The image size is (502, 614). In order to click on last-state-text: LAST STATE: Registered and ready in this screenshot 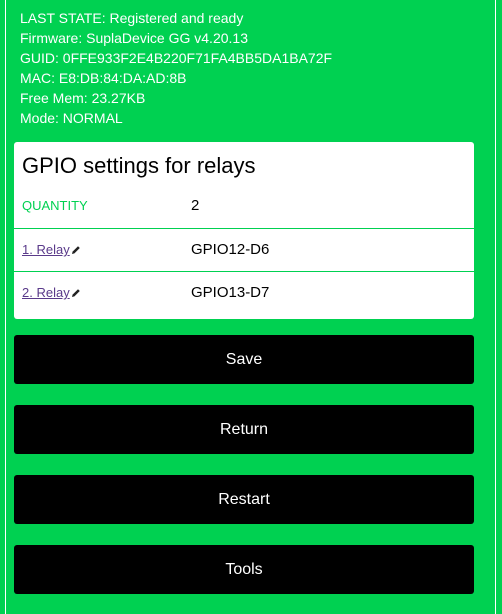, I will do `click(132, 18)`.